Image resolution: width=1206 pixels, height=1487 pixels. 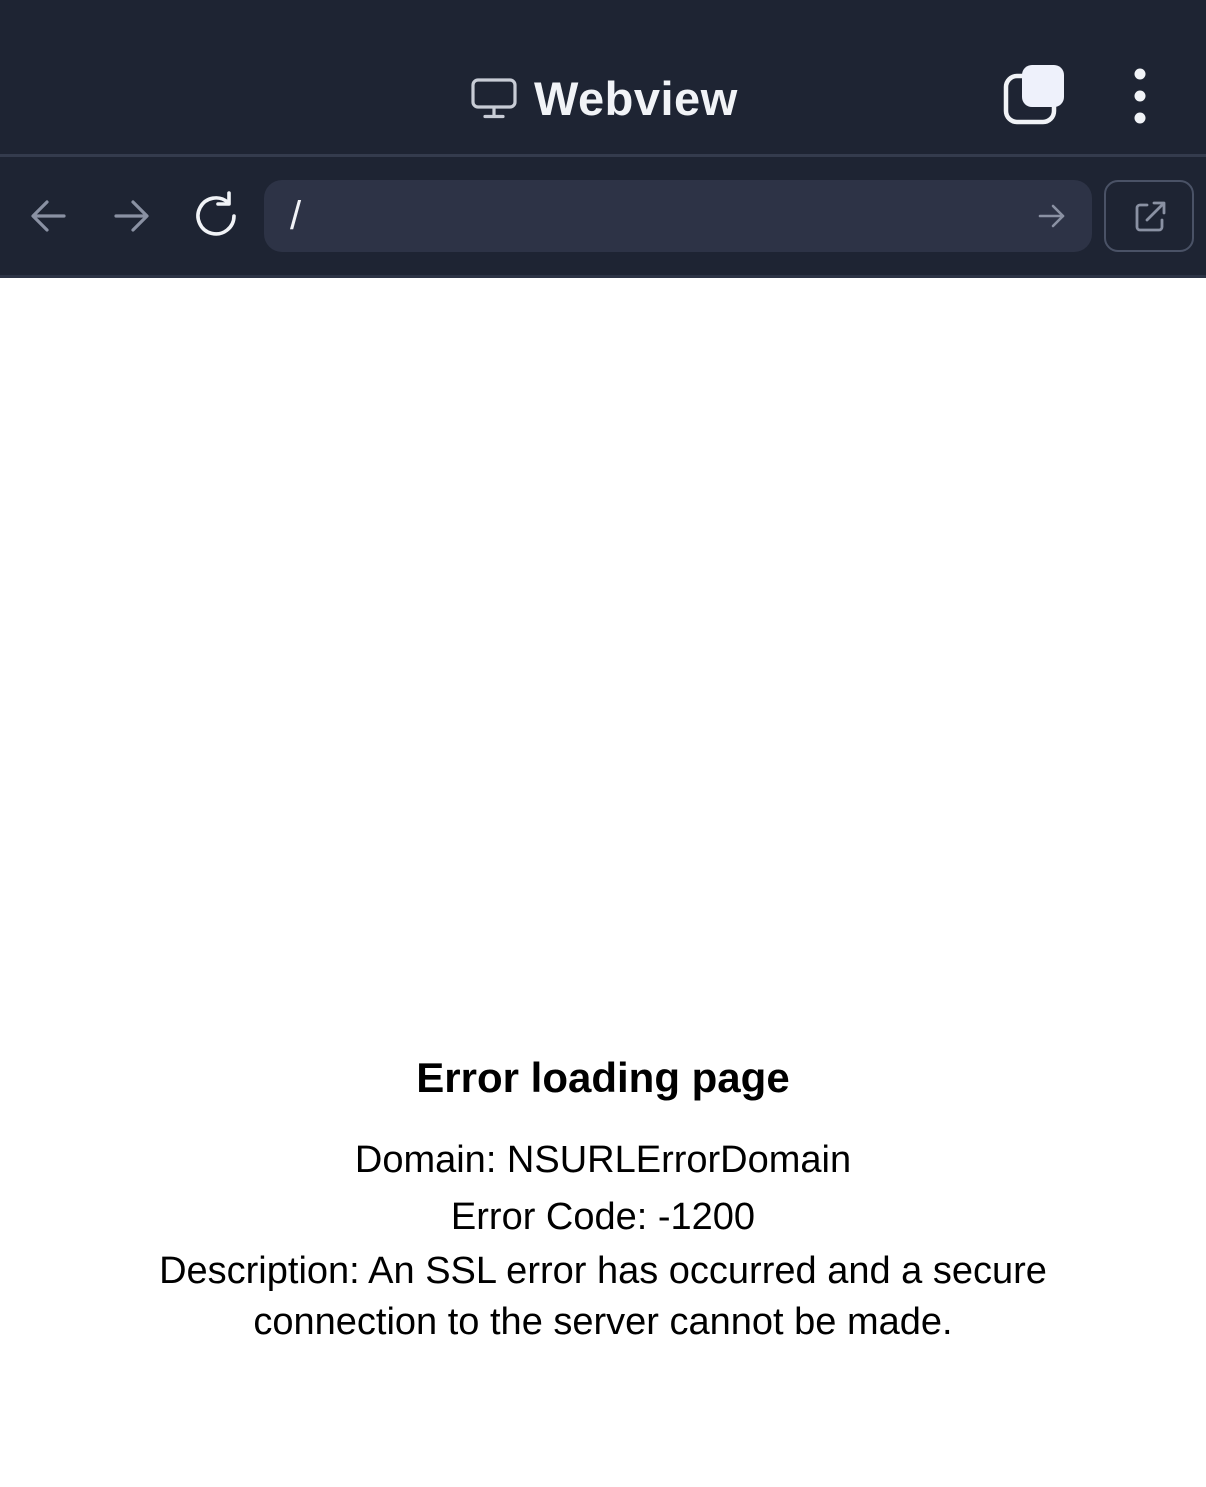 I want to click on tabs-icon, so click(x=1033, y=95).